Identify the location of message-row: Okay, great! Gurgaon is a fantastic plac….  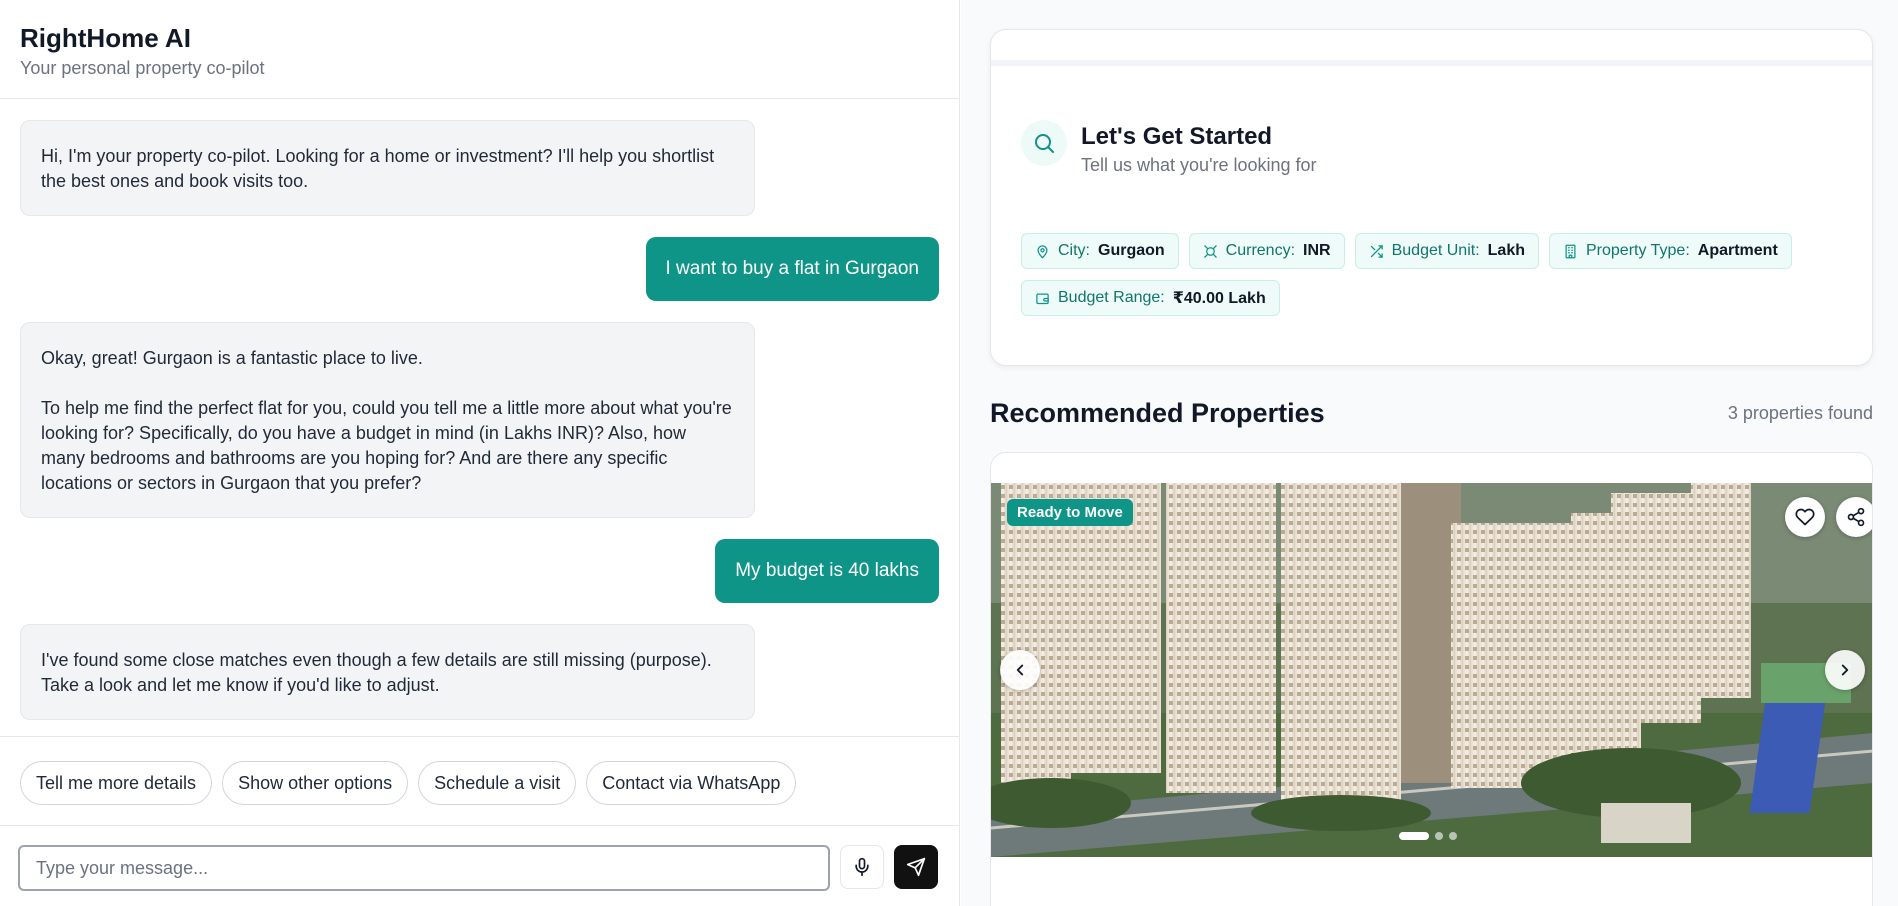
(479, 420).